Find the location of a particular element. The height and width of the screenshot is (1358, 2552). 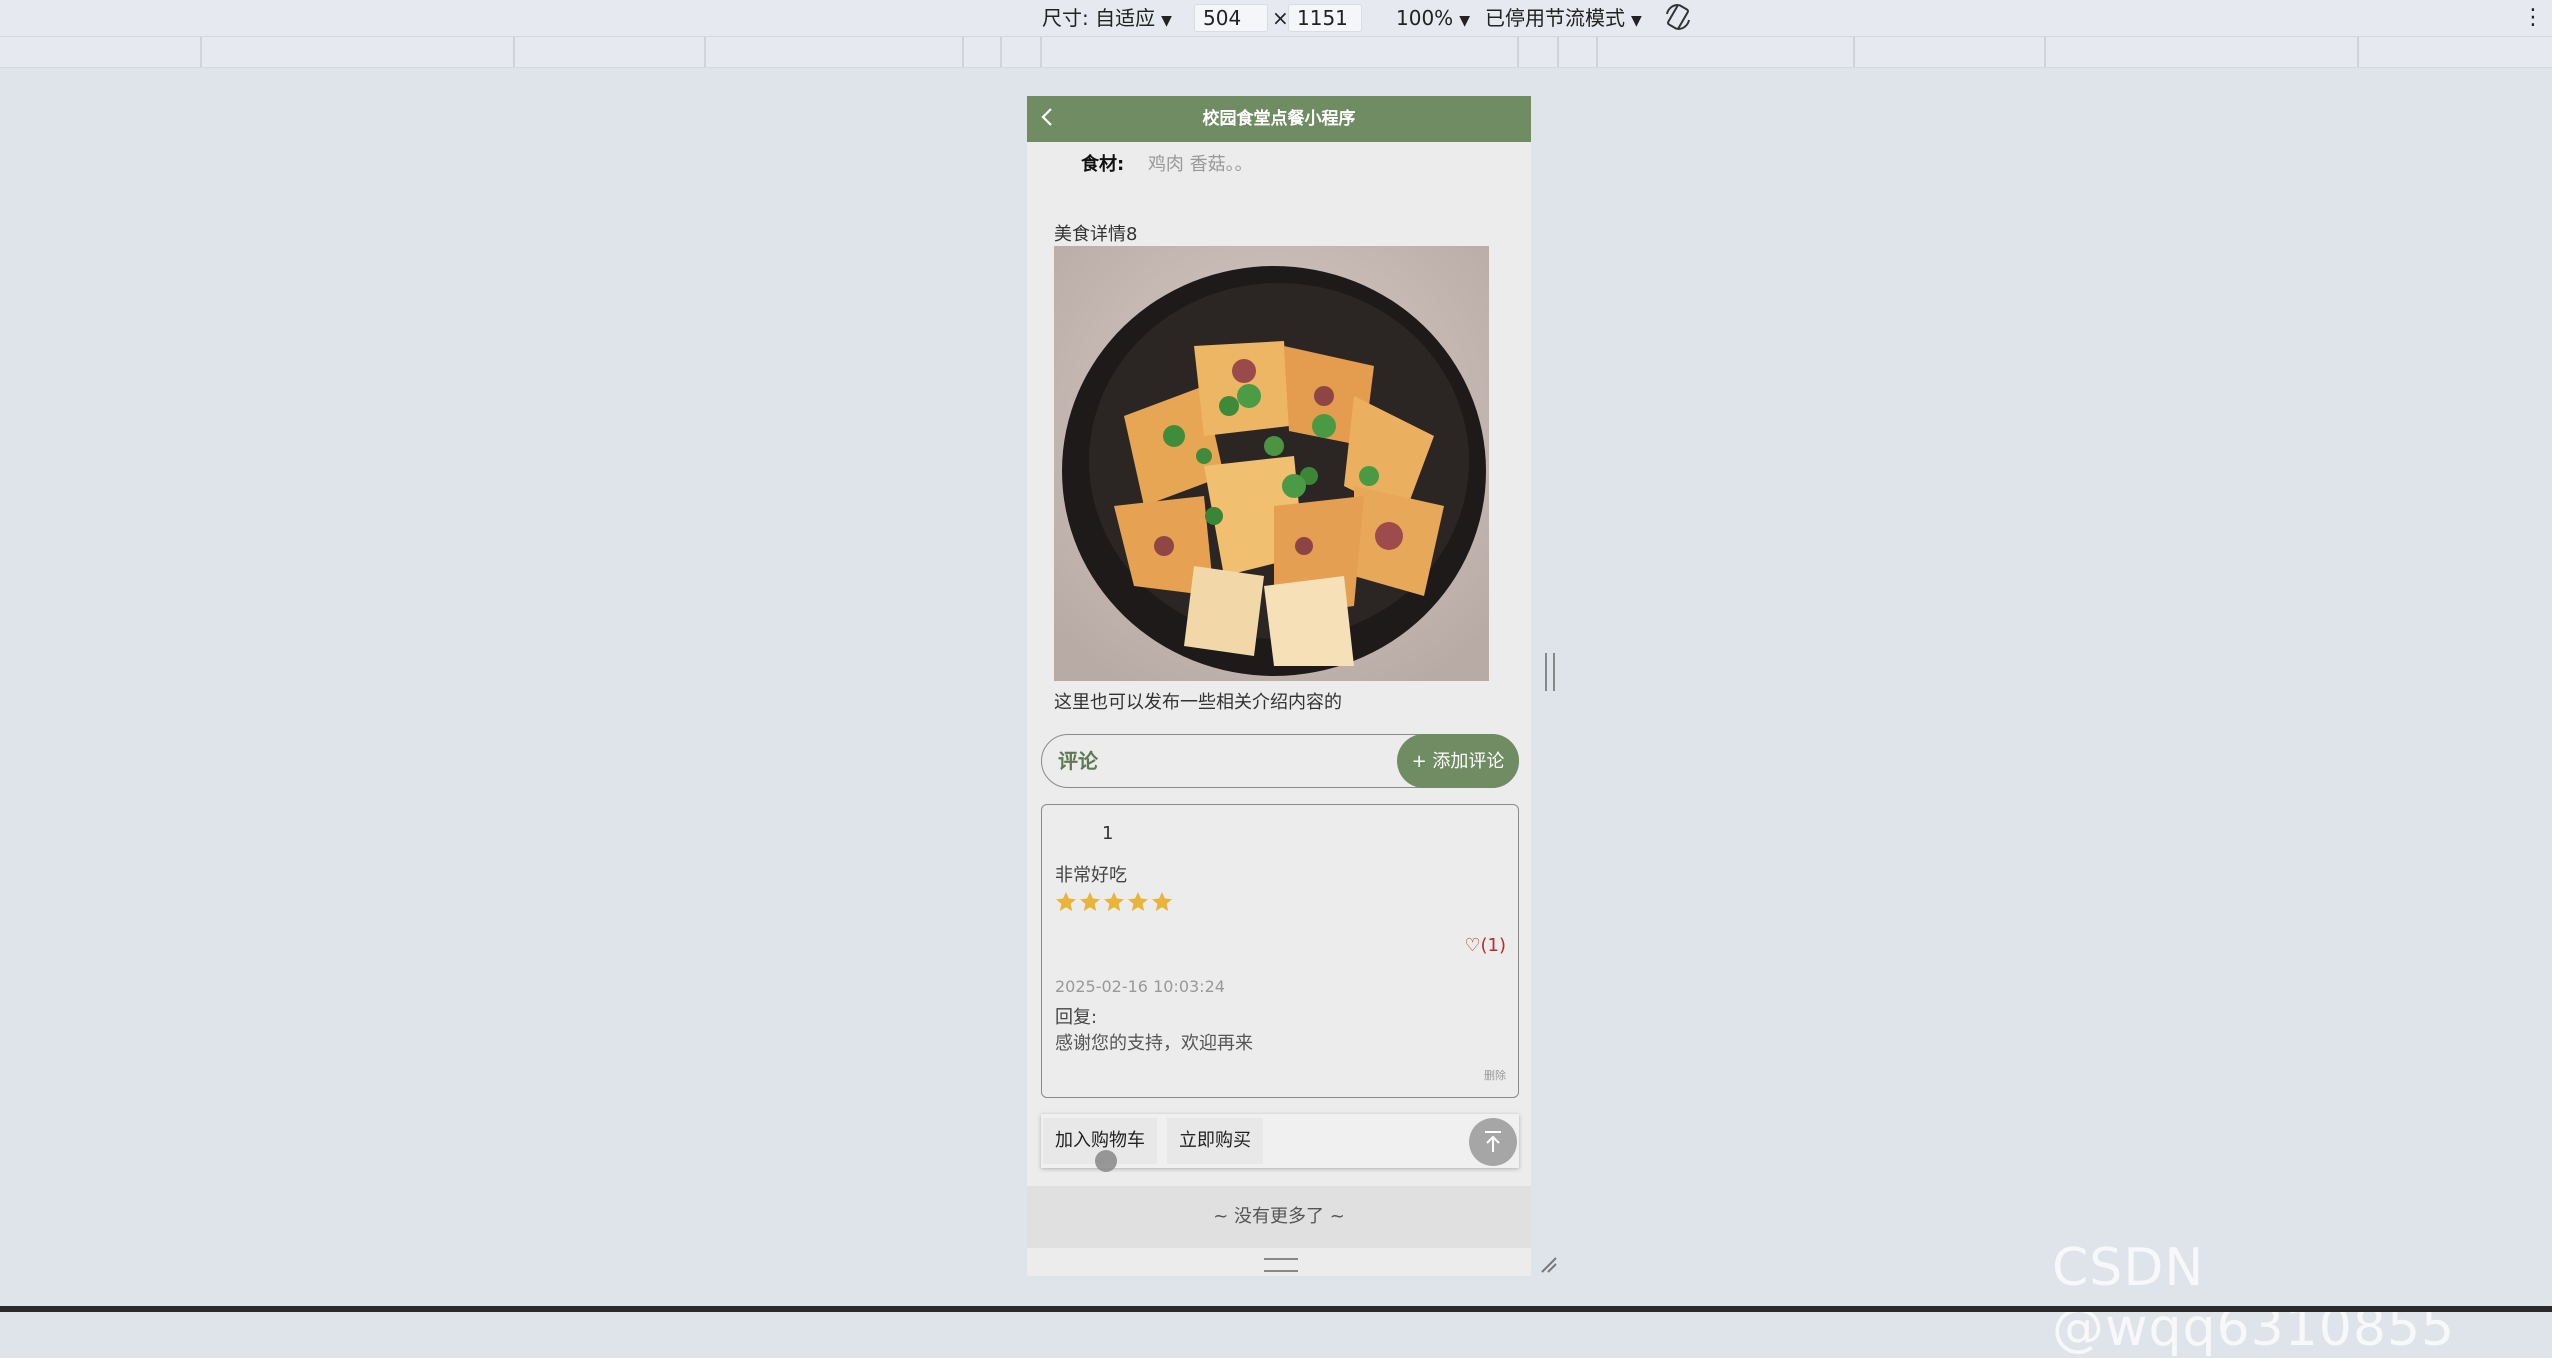

throttle-dropdown: 已停用节流模式 ▼ is located at coordinates (1563, 18).